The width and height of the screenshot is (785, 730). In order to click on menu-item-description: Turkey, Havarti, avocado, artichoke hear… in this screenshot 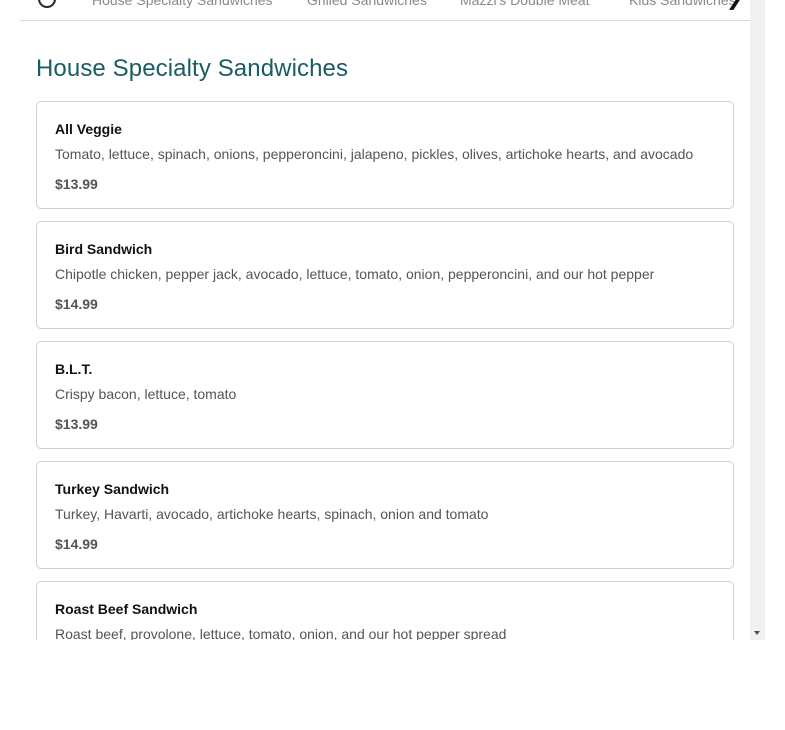, I will do `click(272, 514)`.